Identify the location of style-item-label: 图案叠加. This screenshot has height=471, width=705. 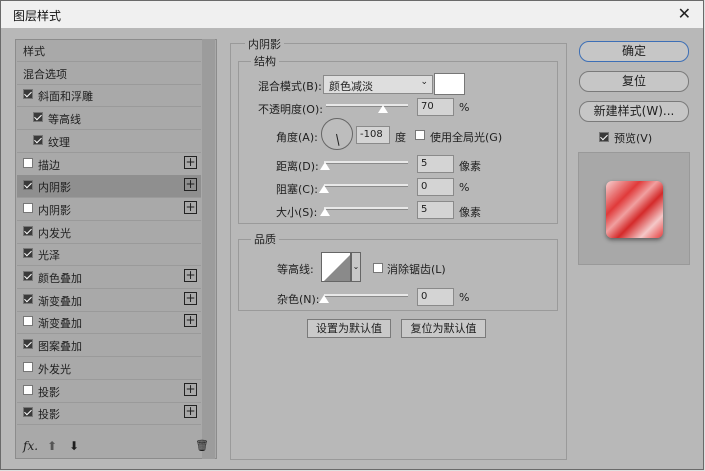
(60, 347).